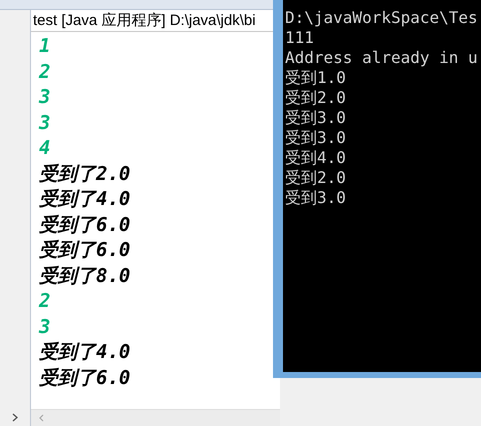 This screenshot has width=481, height=426. Describe the element at coordinates (382, 18) in the screenshot. I see `terminal-line: D:\javaWorkSpace\Tes` at that location.